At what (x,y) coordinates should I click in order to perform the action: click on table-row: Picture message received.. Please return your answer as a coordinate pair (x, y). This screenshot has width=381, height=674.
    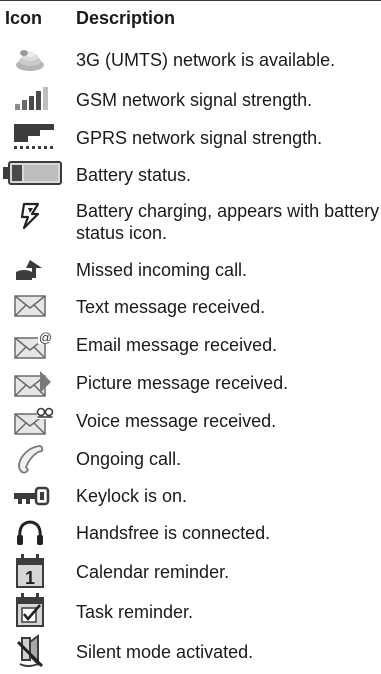
    Looking at the image, I should click on (190, 383).